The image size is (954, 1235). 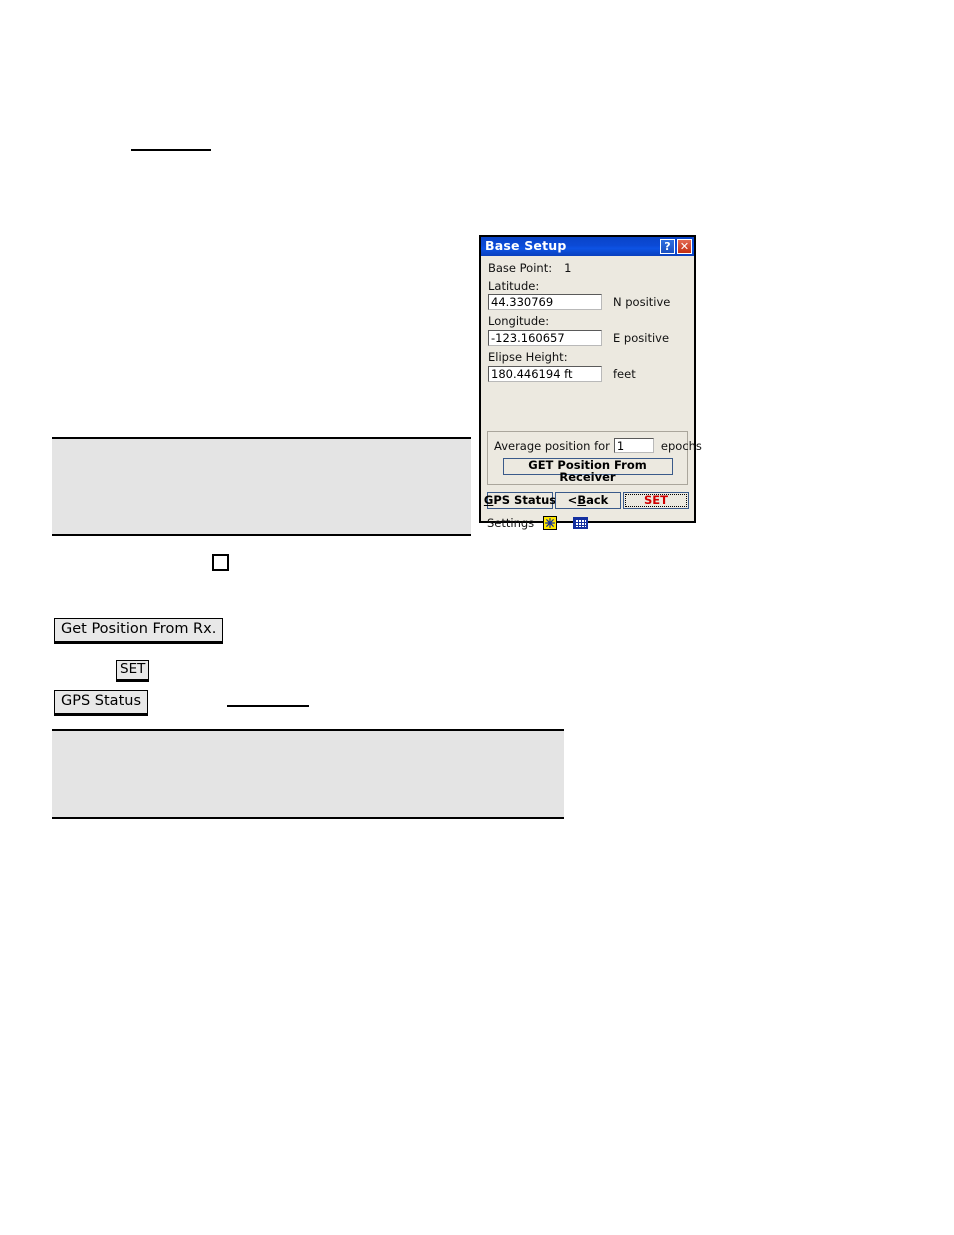 What do you see at coordinates (261, 486) in the screenshot?
I see `note-box-upper` at bounding box center [261, 486].